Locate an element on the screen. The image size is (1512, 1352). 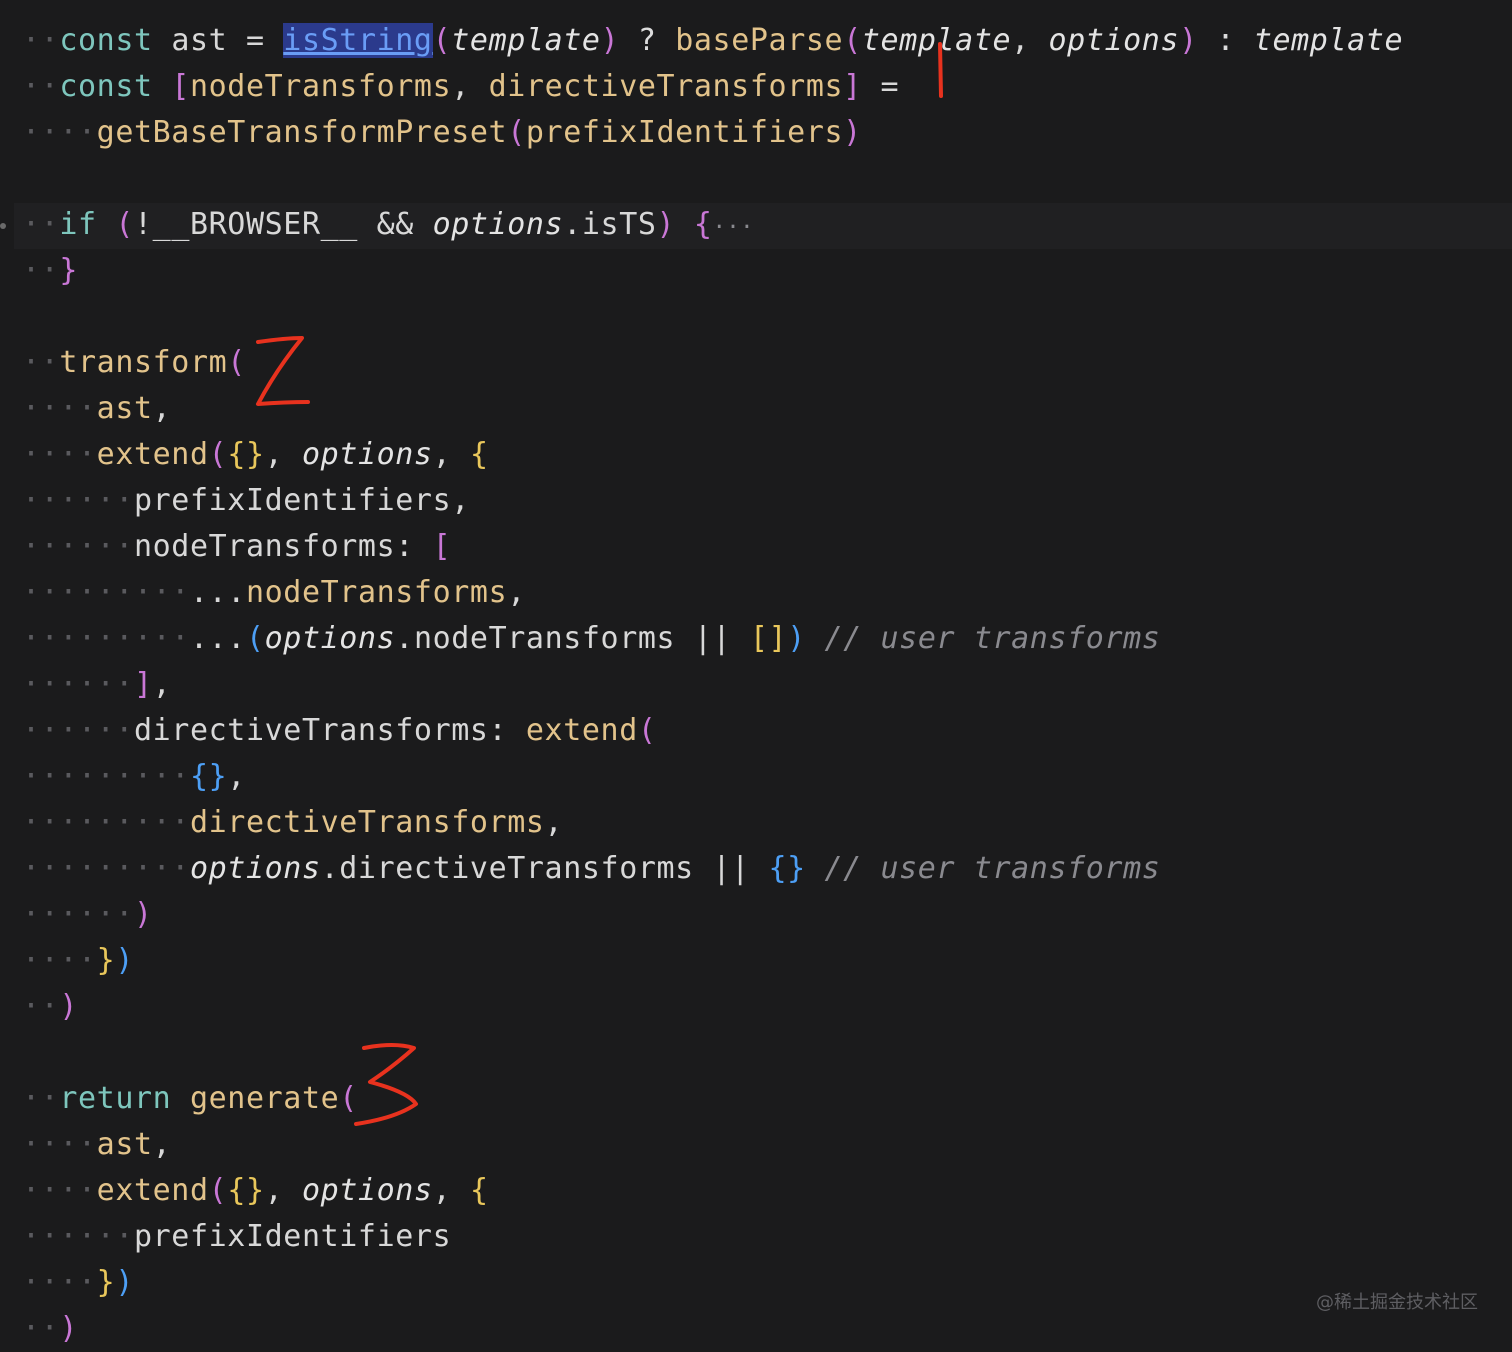
code-line: ·········{}, is located at coordinates (134, 777).